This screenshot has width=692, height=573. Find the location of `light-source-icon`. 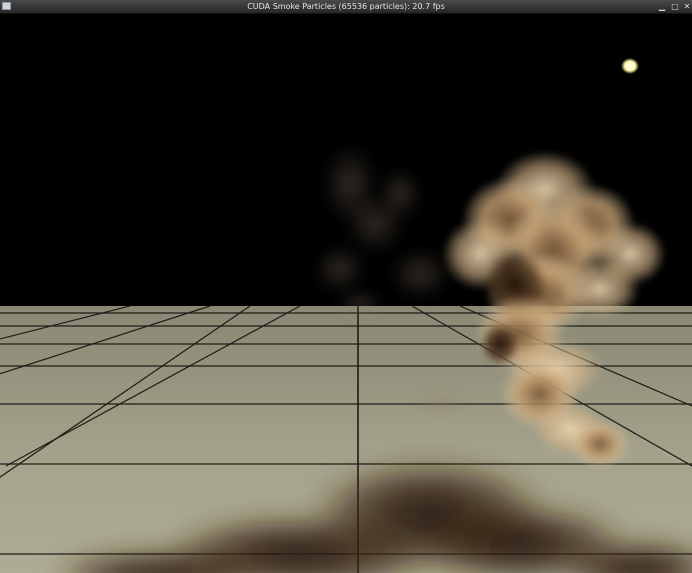

light-source-icon is located at coordinates (630, 66).